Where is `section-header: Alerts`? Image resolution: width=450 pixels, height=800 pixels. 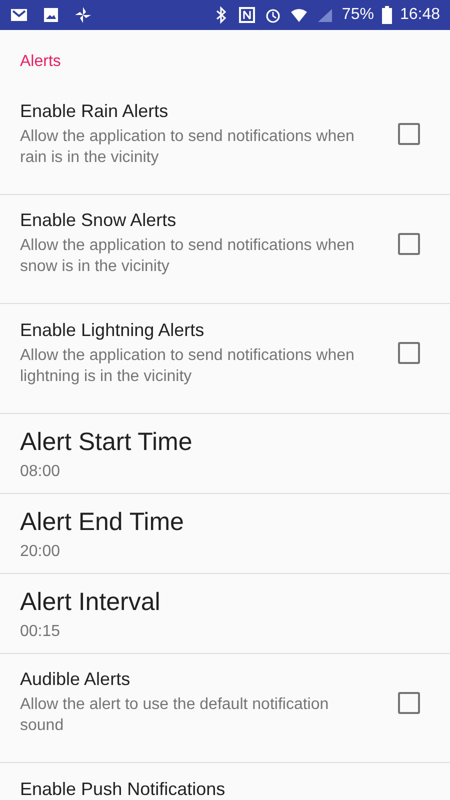 section-header: Alerts is located at coordinates (40, 62).